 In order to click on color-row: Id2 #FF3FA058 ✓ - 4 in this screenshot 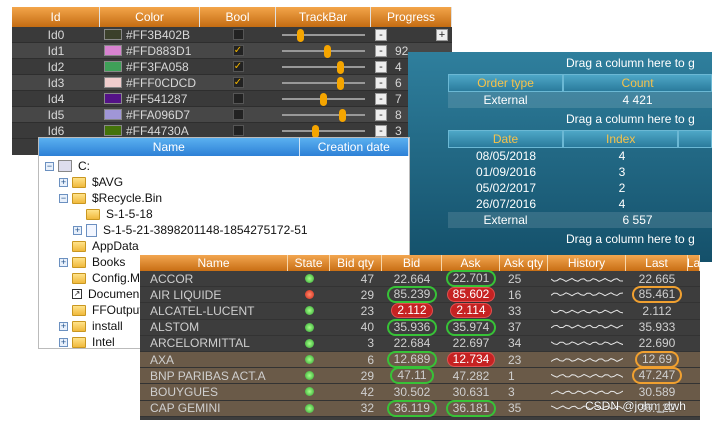, I will do `click(232, 67)`.